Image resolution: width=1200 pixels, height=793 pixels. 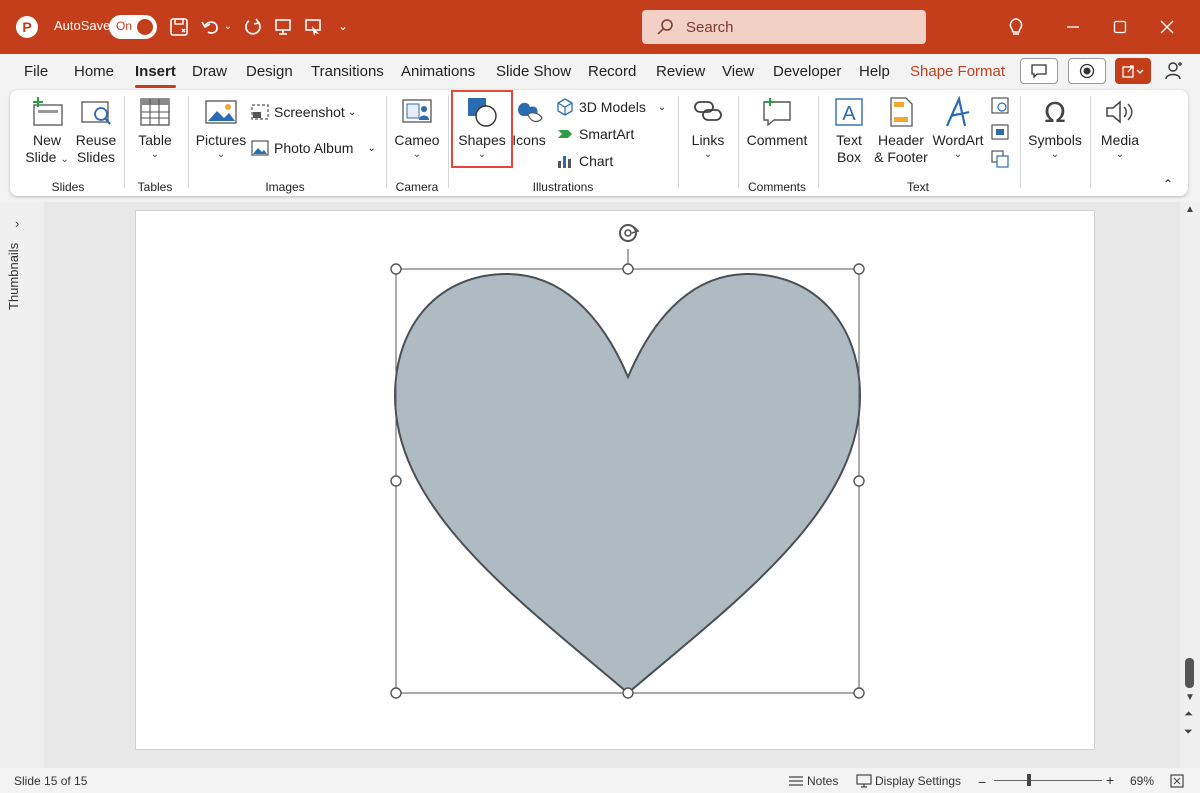 I want to click on svg-text: A, so click(x=849, y=114).